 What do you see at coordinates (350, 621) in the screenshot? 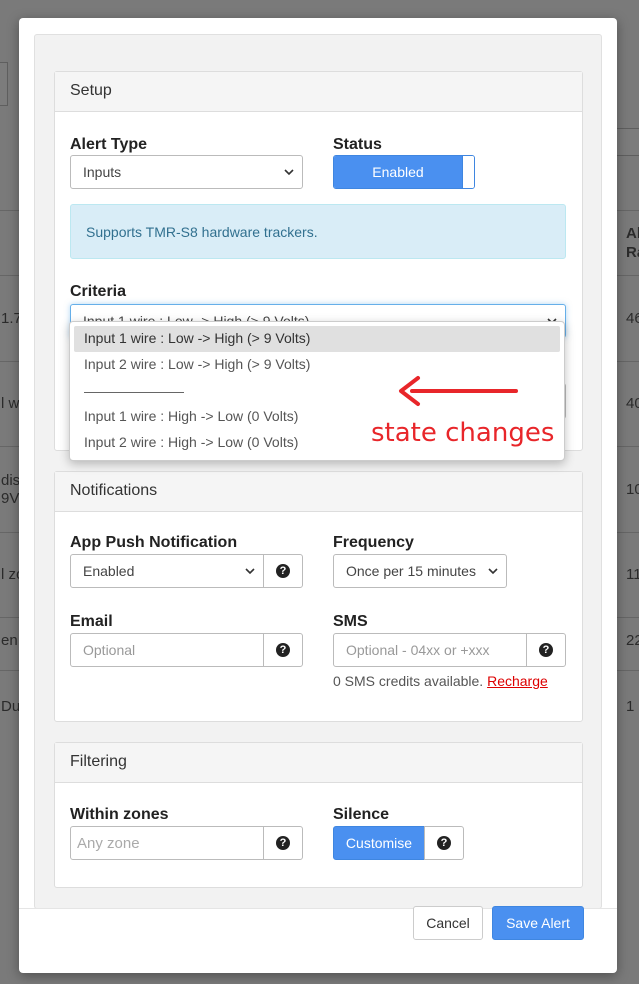
I see `sms-label: SMS` at bounding box center [350, 621].